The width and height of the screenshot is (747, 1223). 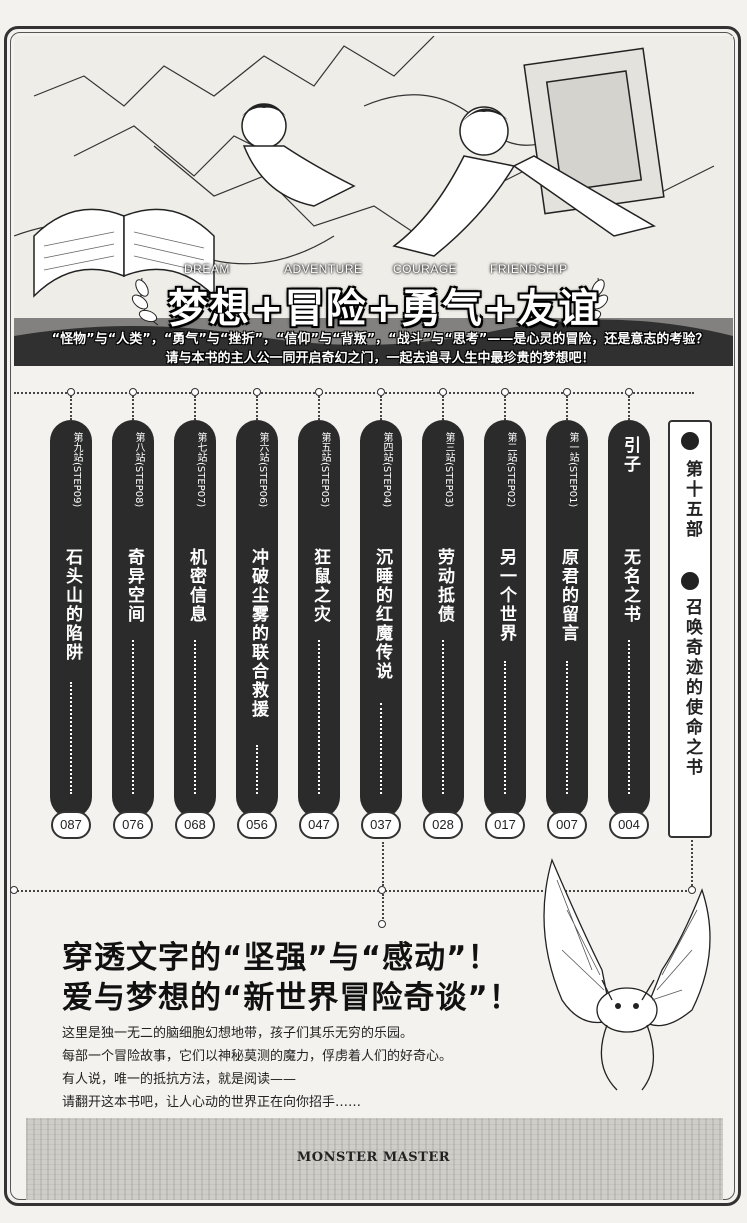 I want to click on page-number-badge: 076, so click(x=133, y=825).